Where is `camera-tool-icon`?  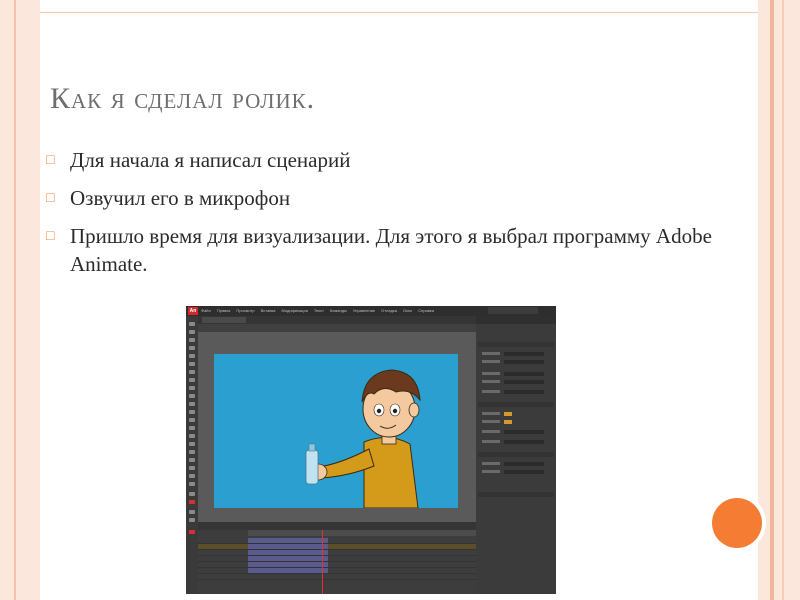
camera-tool-icon is located at coordinates (192, 468).